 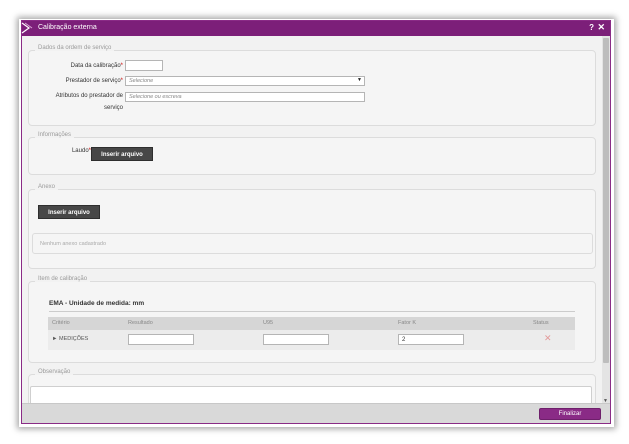 I want to click on column-header: Status, so click(x=541, y=323).